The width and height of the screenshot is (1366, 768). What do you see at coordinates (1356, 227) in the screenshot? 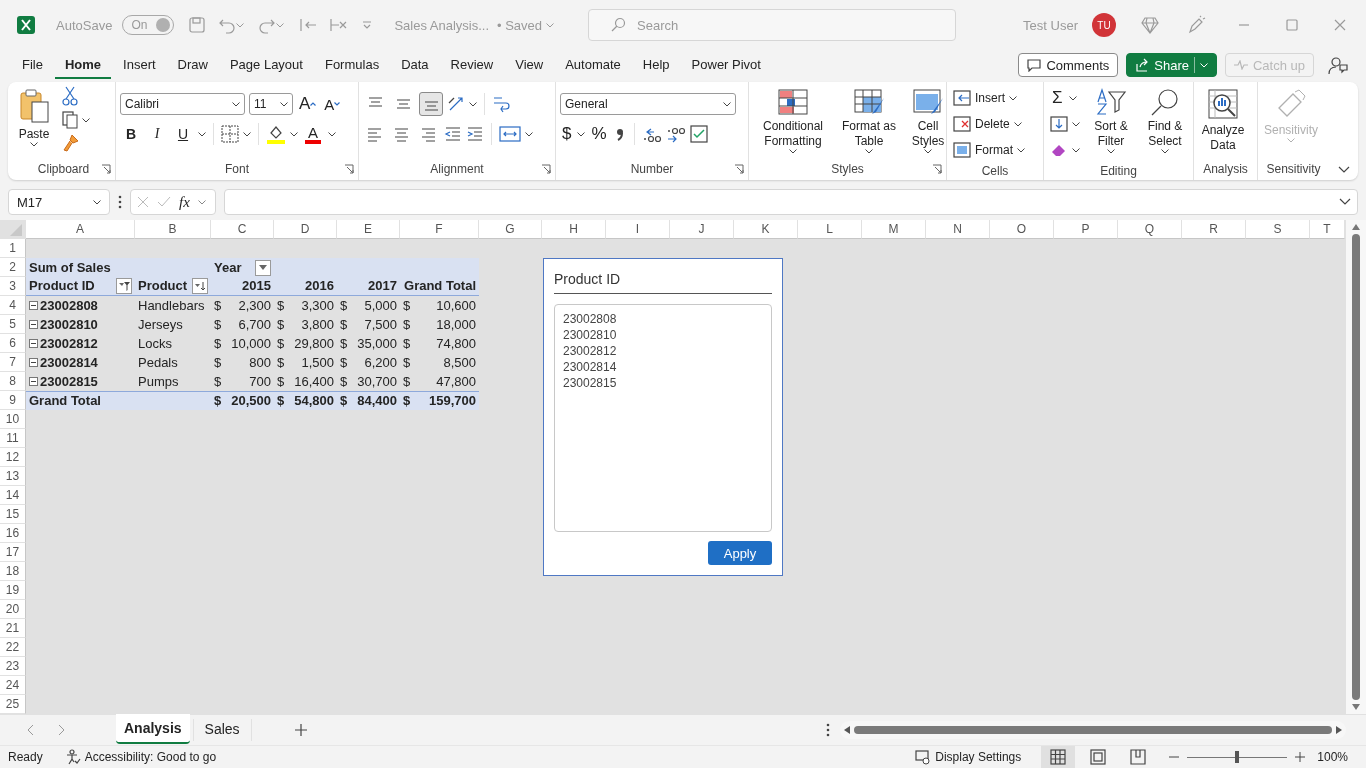
I see `scroll-up-icon` at bounding box center [1356, 227].